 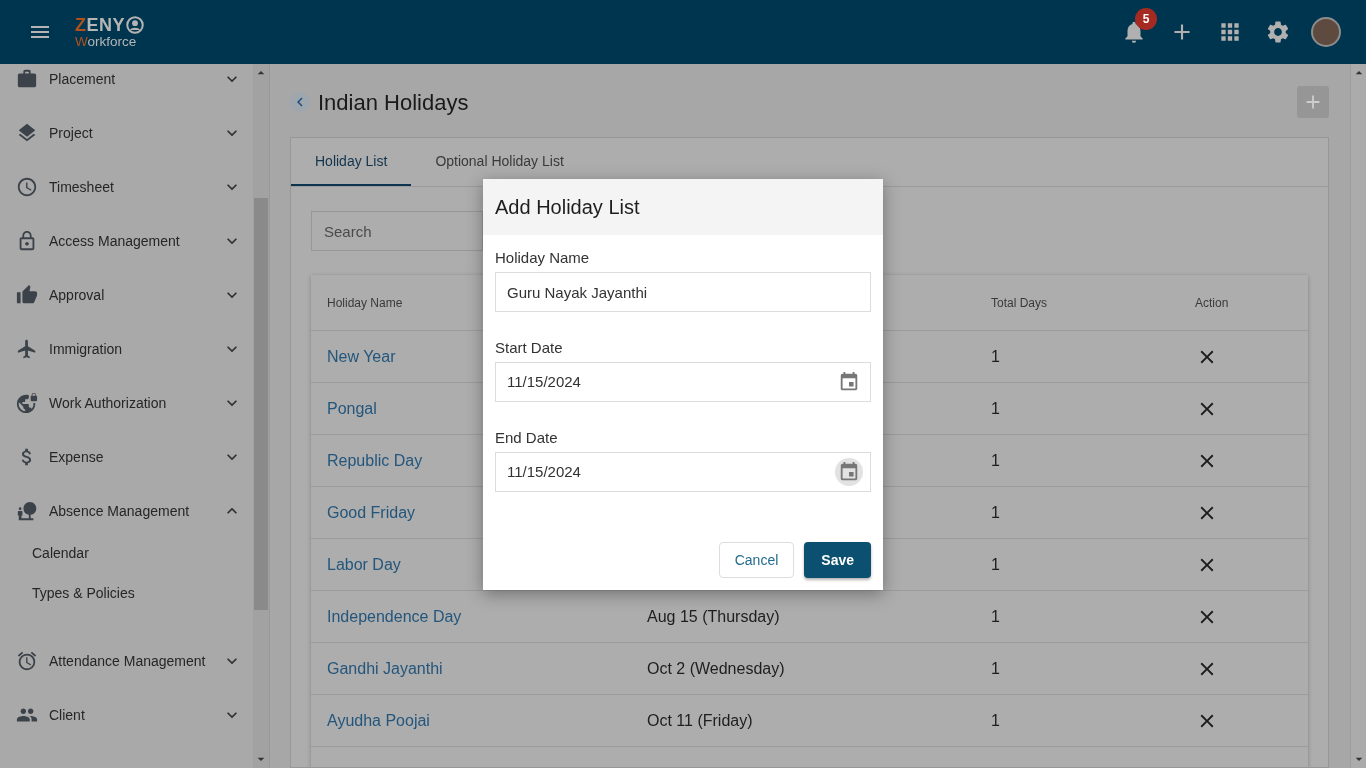 I want to click on sidebar-link: Timesheet, so click(x=81, y=187).